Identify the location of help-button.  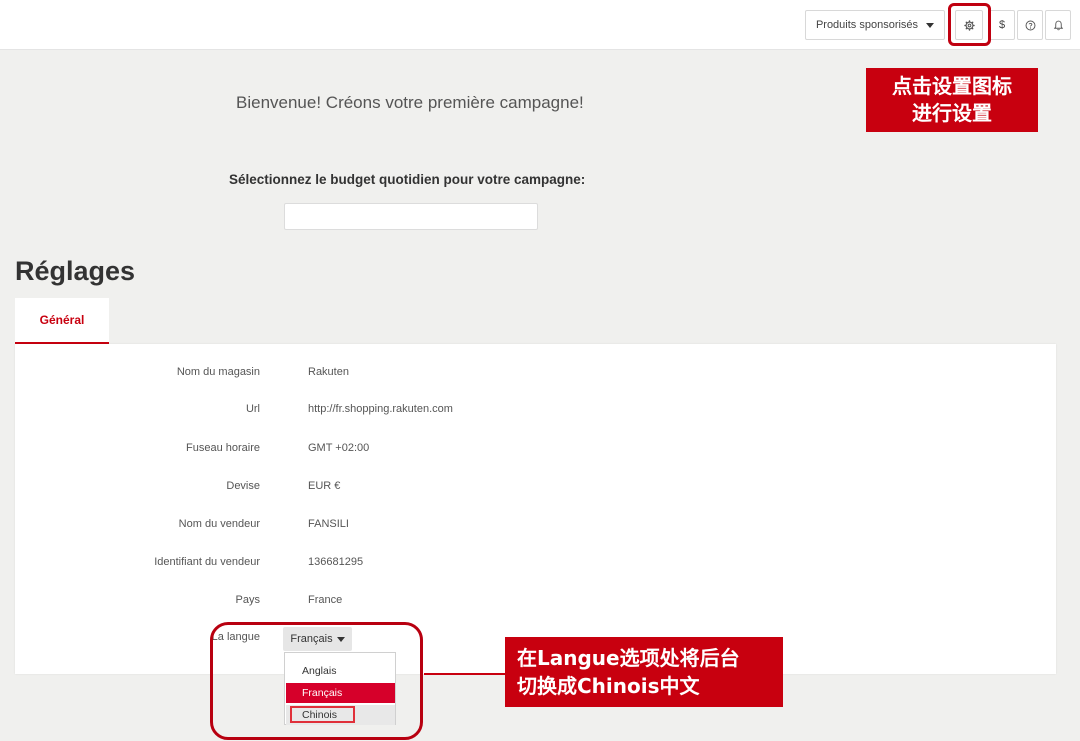
(1030, 25).